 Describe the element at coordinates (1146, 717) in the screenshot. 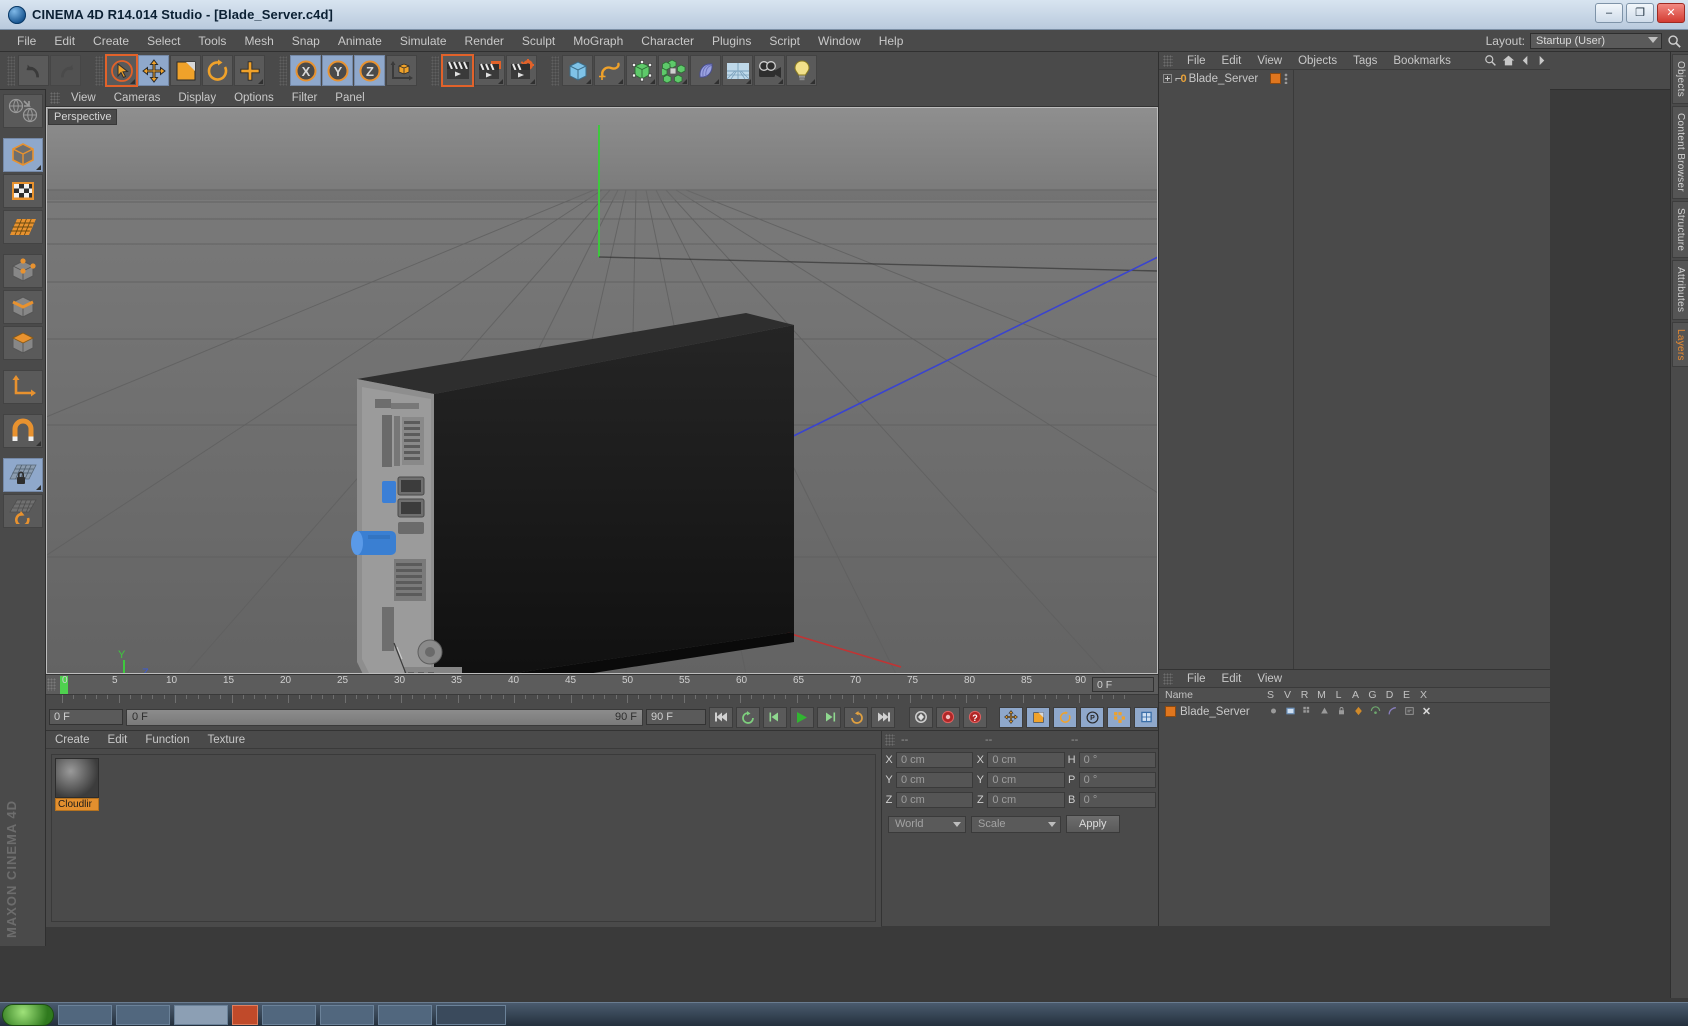

I see `autokey-mode-button` at that location.